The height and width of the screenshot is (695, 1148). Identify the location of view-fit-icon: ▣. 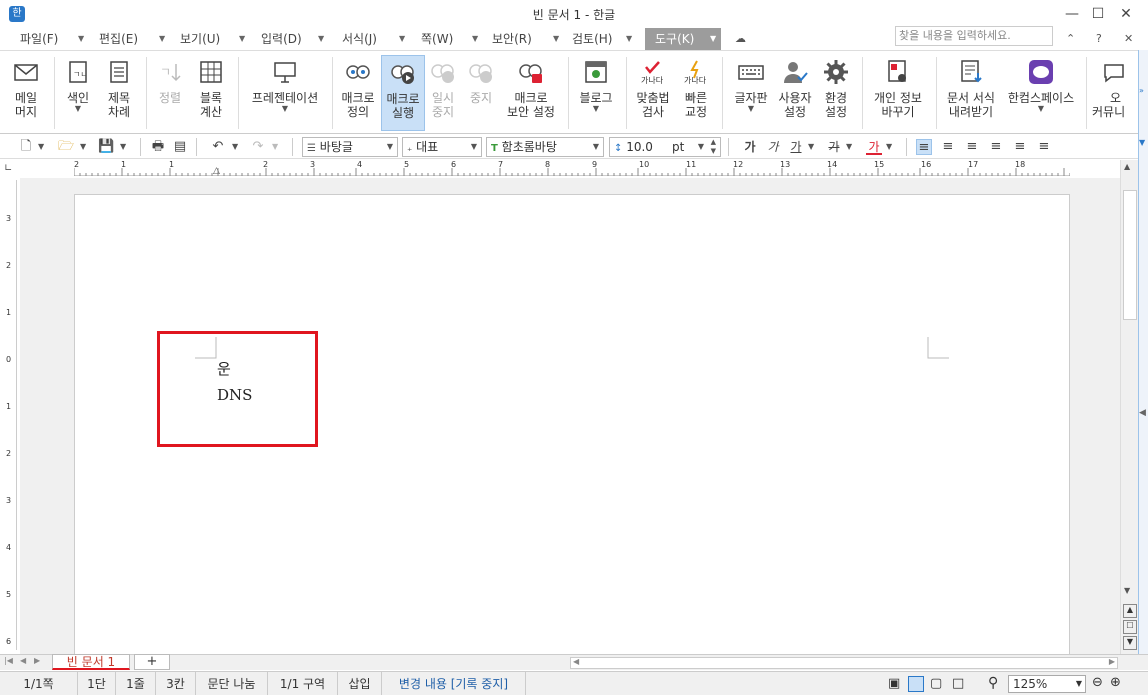
(894, 683).